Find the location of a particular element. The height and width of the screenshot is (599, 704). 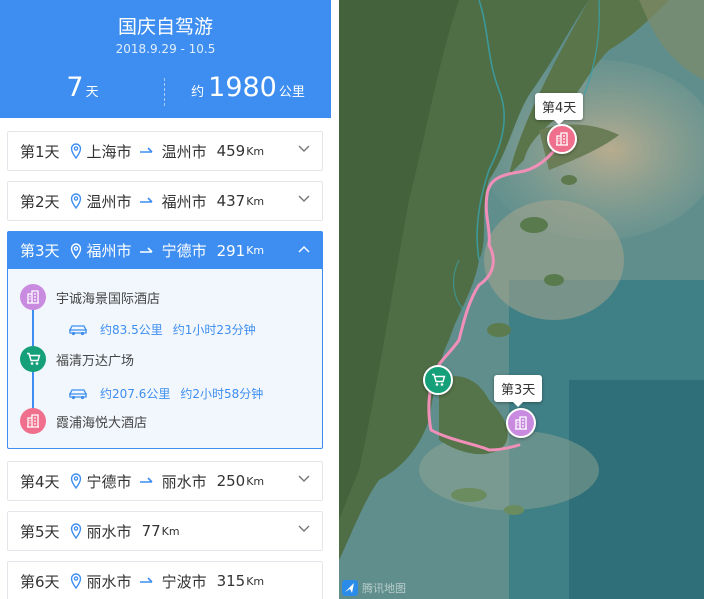

trip-days-summary: 7天 is located at coordinates (82, 87).